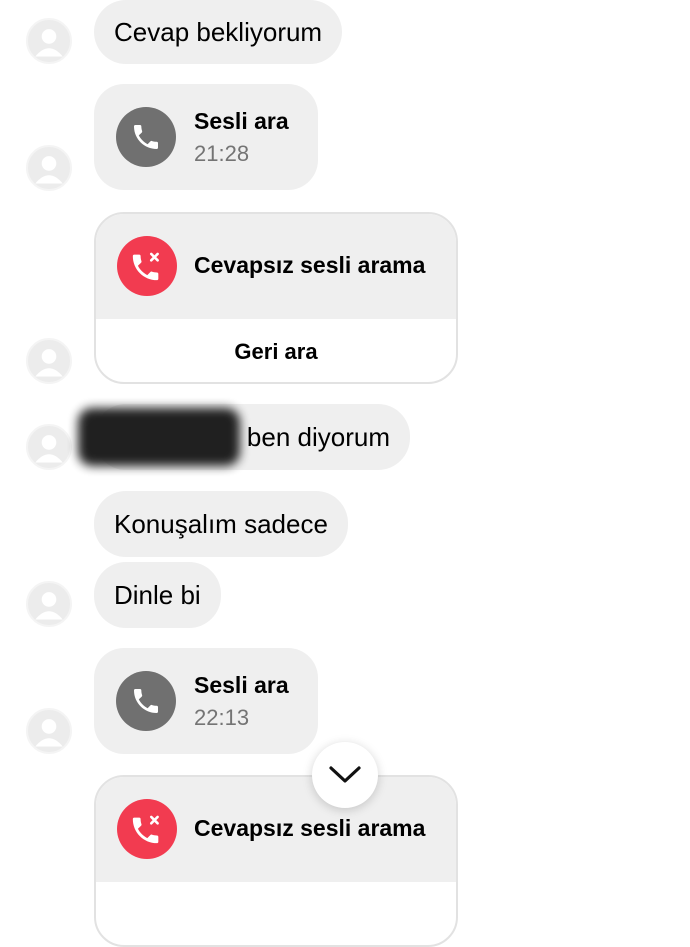 The width and height of the screenshot is (690, 947). What do you see at coordinates (159, 437) in the screenshot?
I see `redaction-scribble` at bounding box center [159, 437].